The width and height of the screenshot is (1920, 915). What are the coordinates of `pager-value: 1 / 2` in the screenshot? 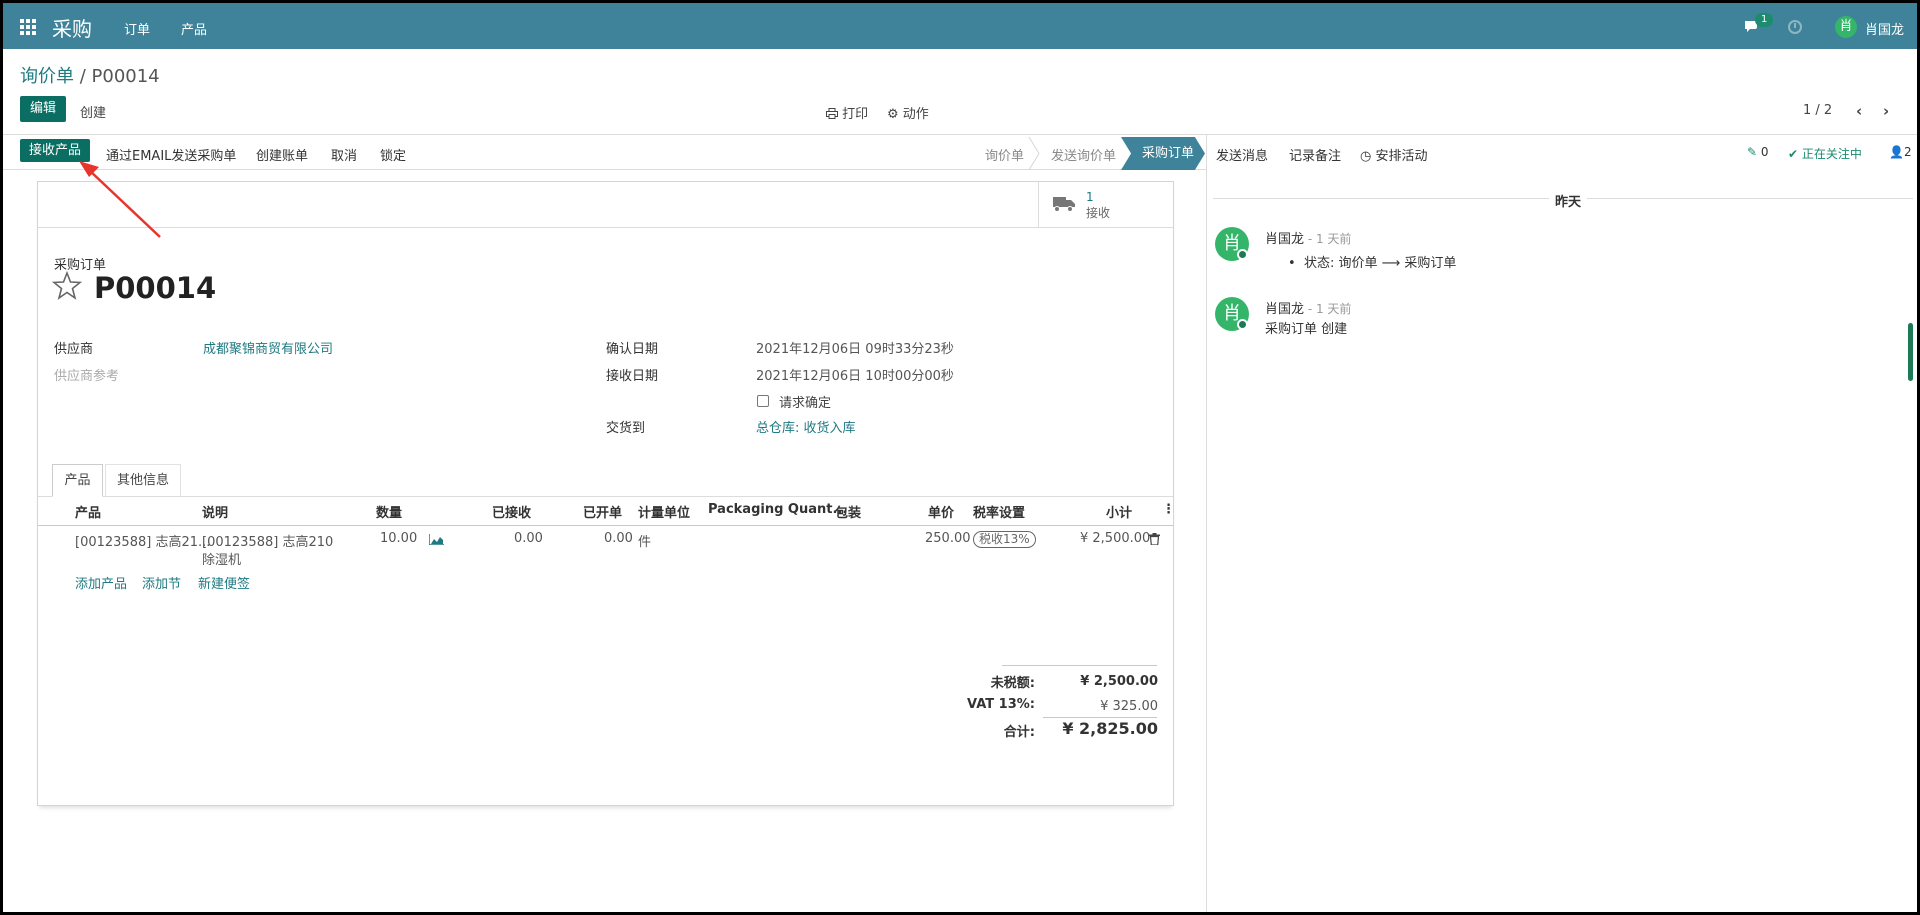 It's located at (1817, 110).